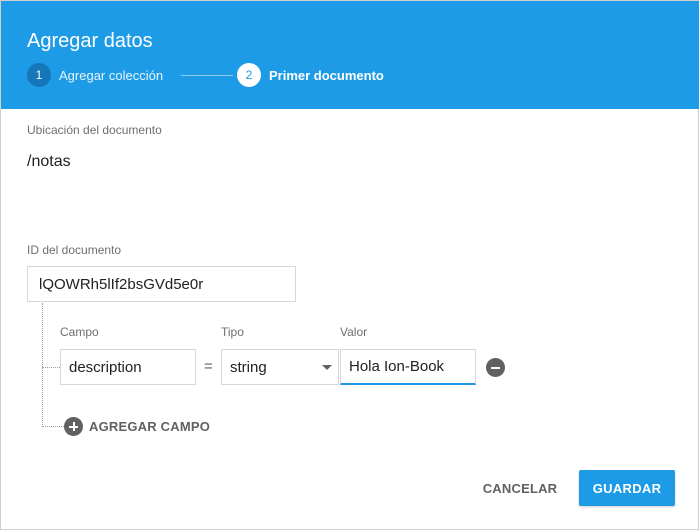  I want to click on tree-connector-field, so click(51, 367).